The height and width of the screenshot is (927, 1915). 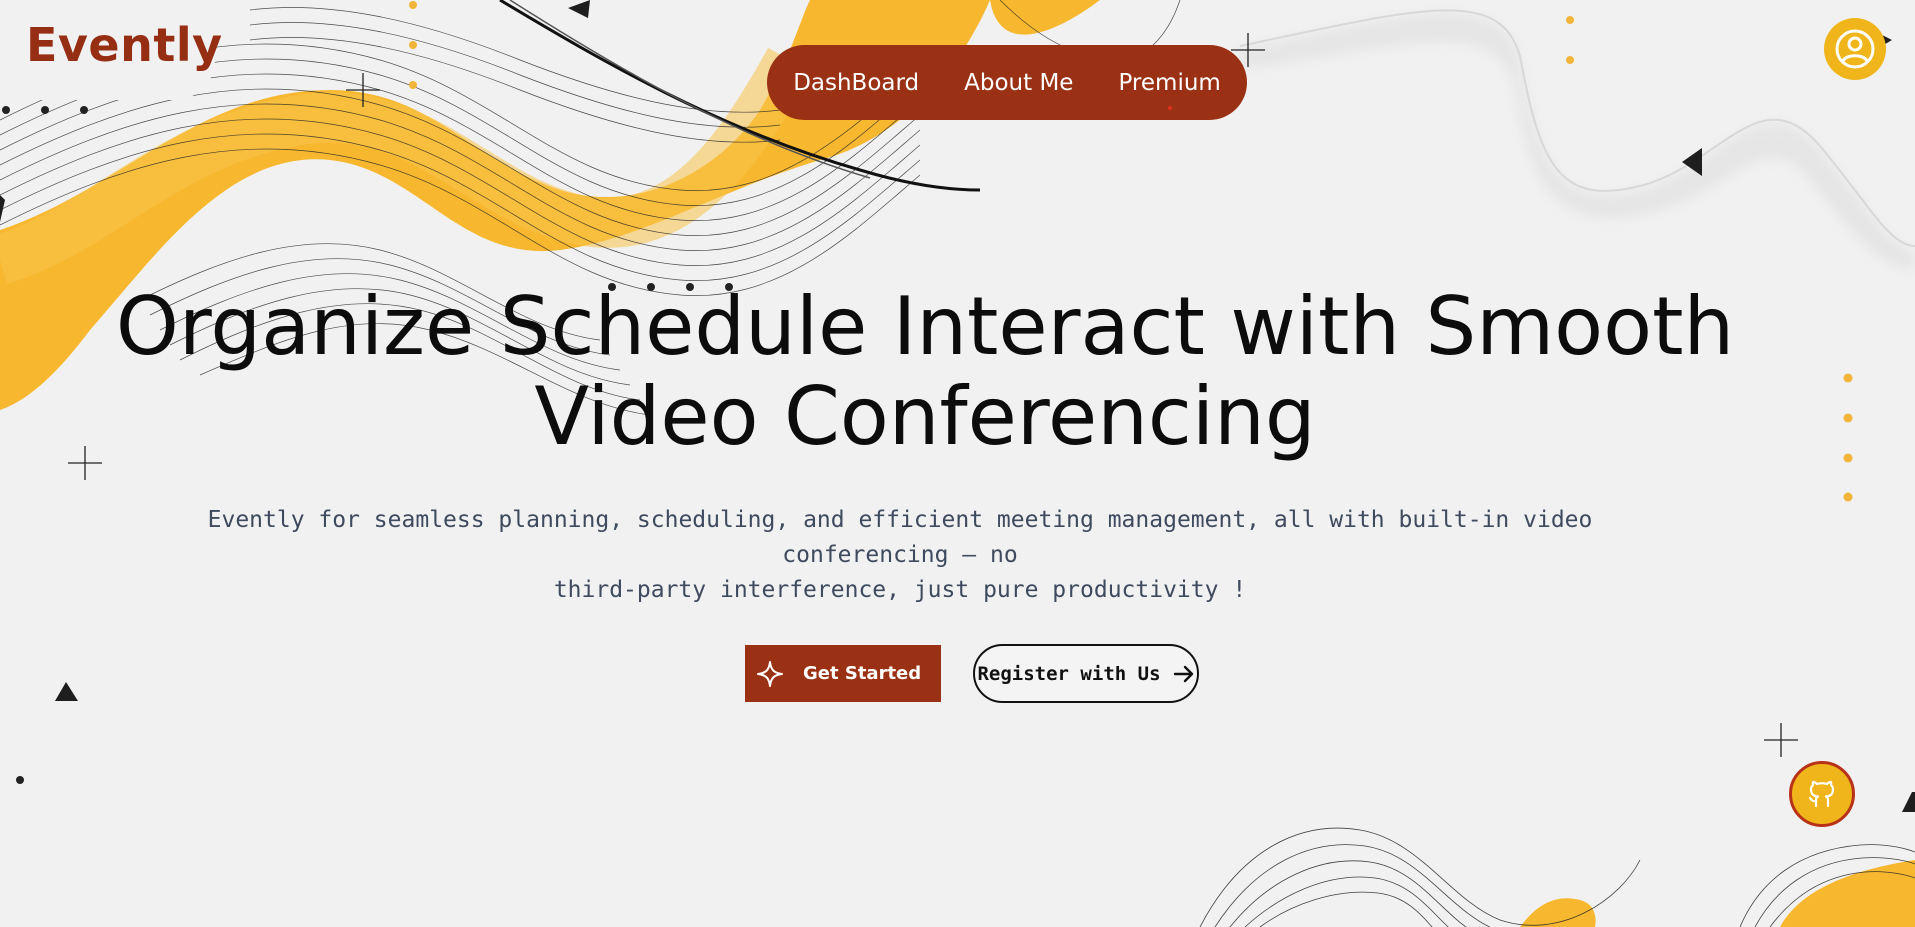 I want to click on nav-item-about-me: About Me, so click(x=1018, y=83).